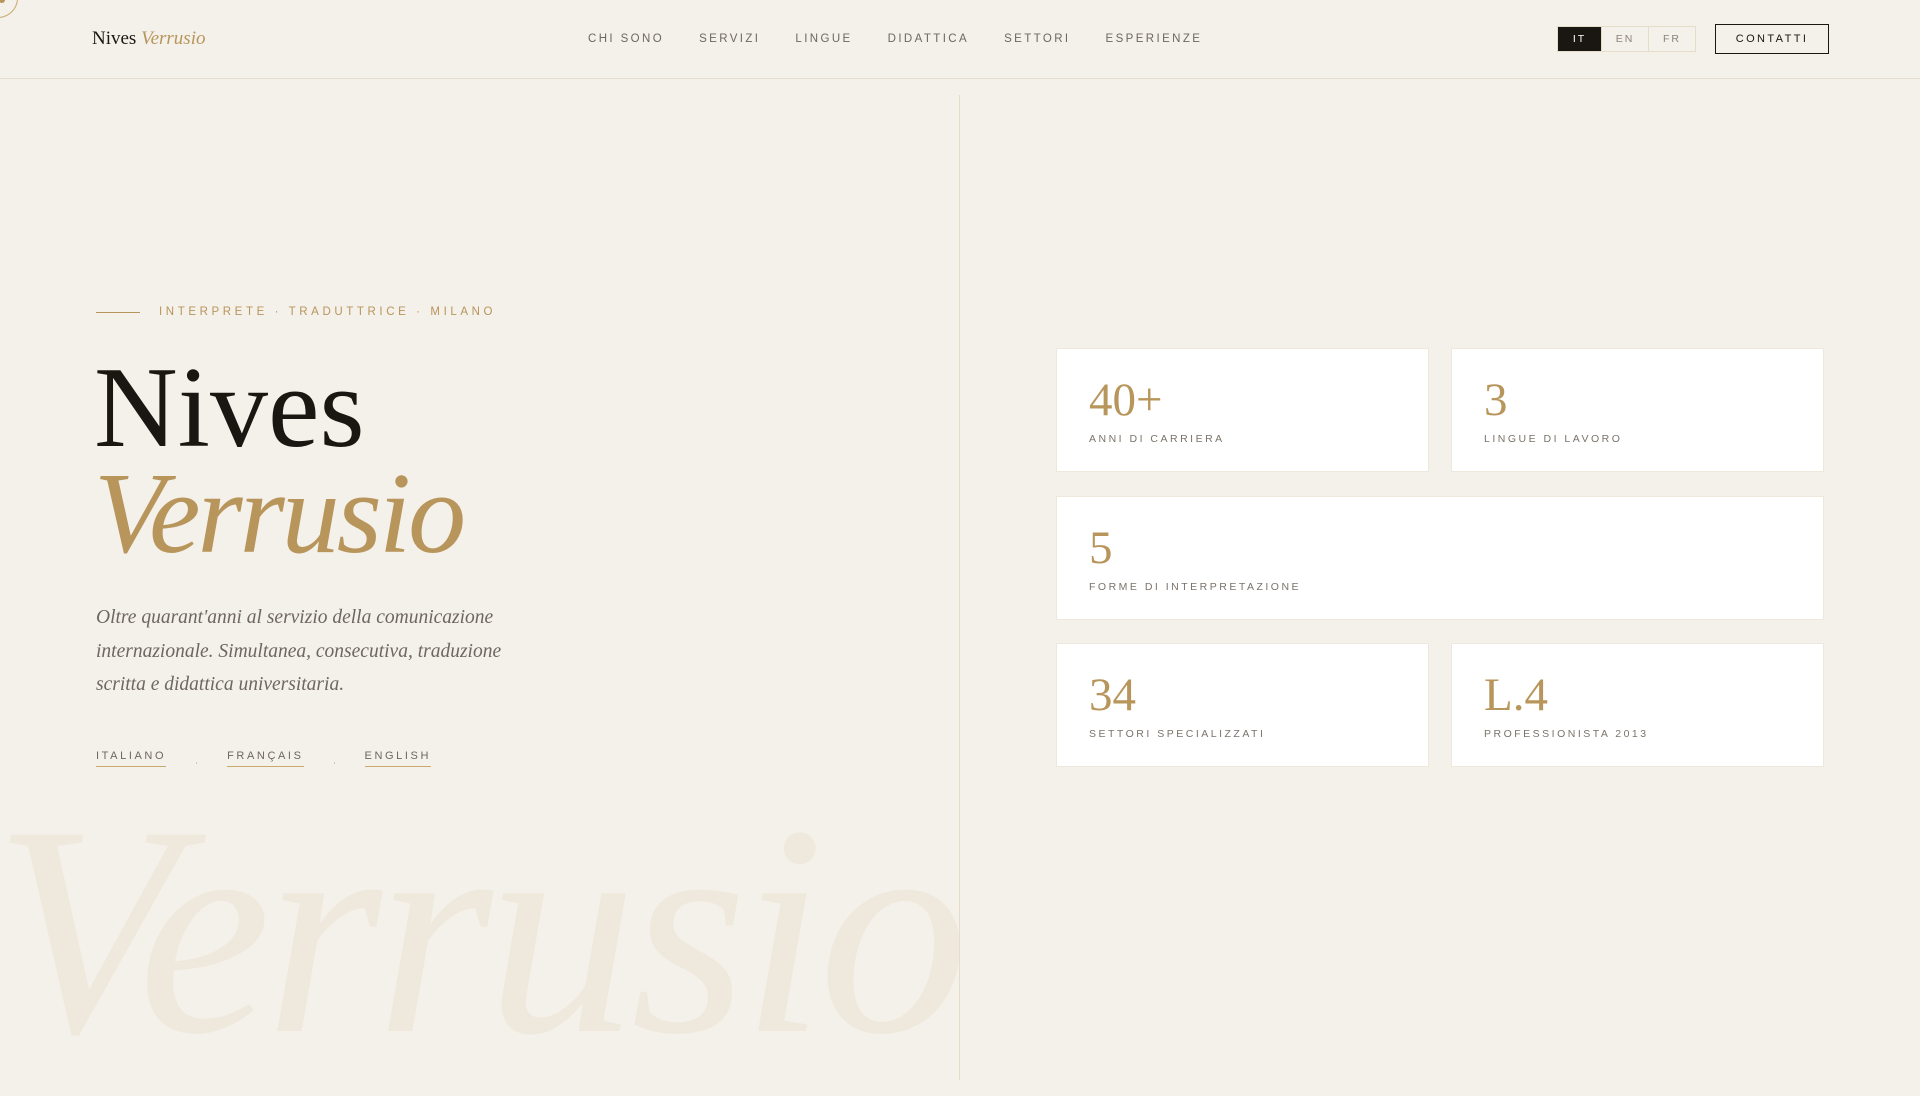  I want to click on stat-label: FORME DI INTERPRETAZIONE, so click(1195, 587).